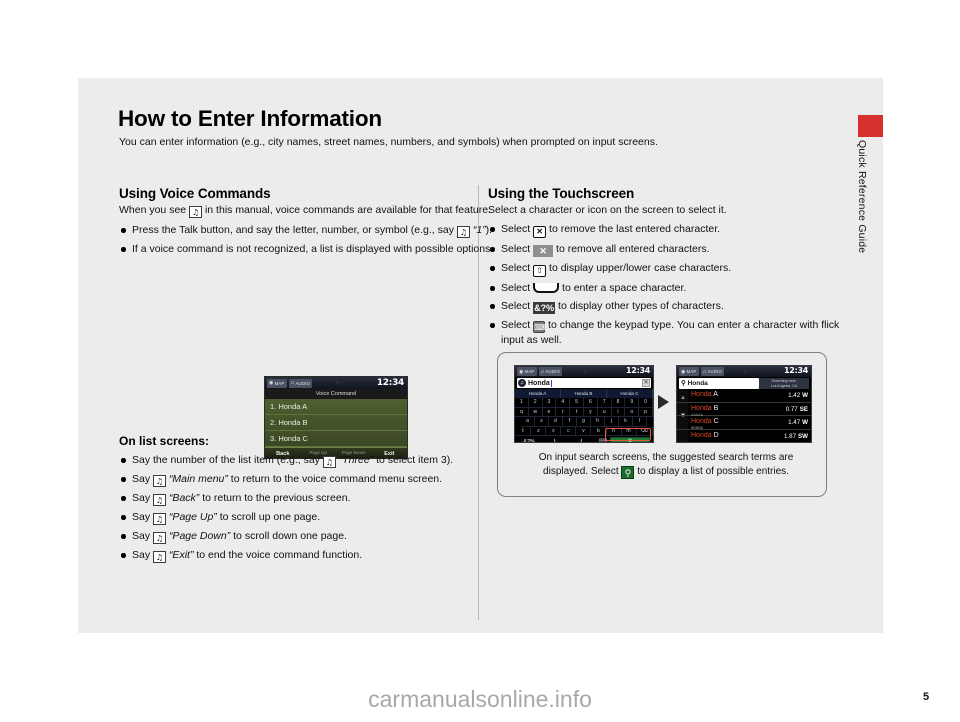  I want to click on key: 9, so click(632, 403).